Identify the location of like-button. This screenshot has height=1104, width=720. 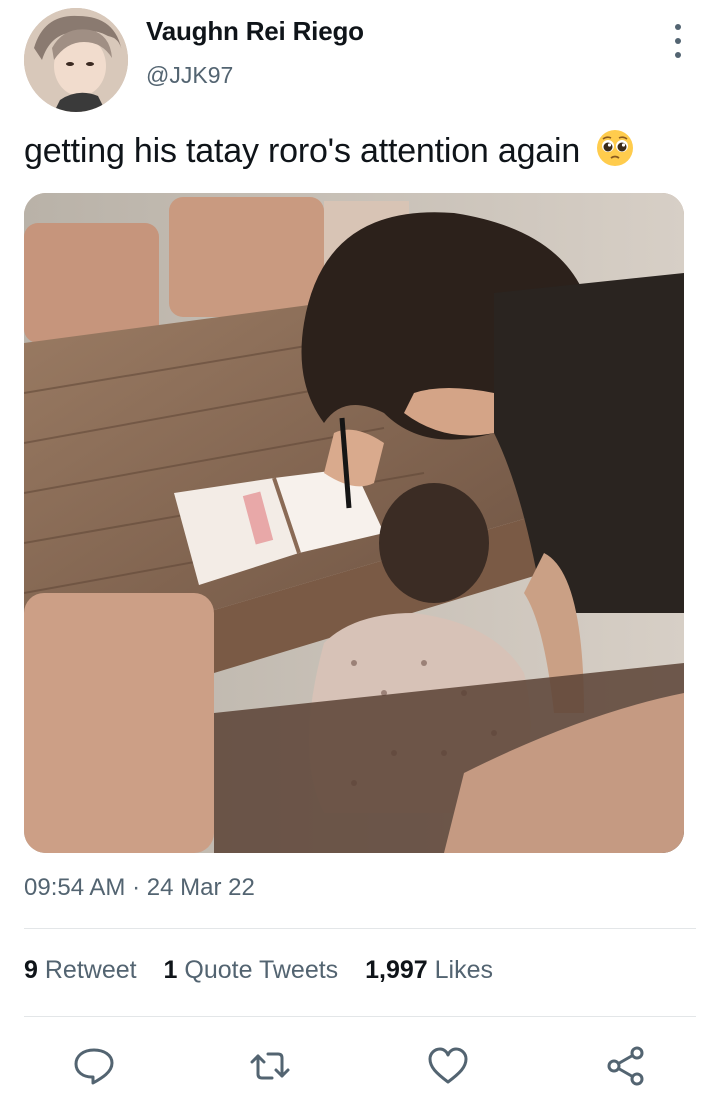
(448, 1066).